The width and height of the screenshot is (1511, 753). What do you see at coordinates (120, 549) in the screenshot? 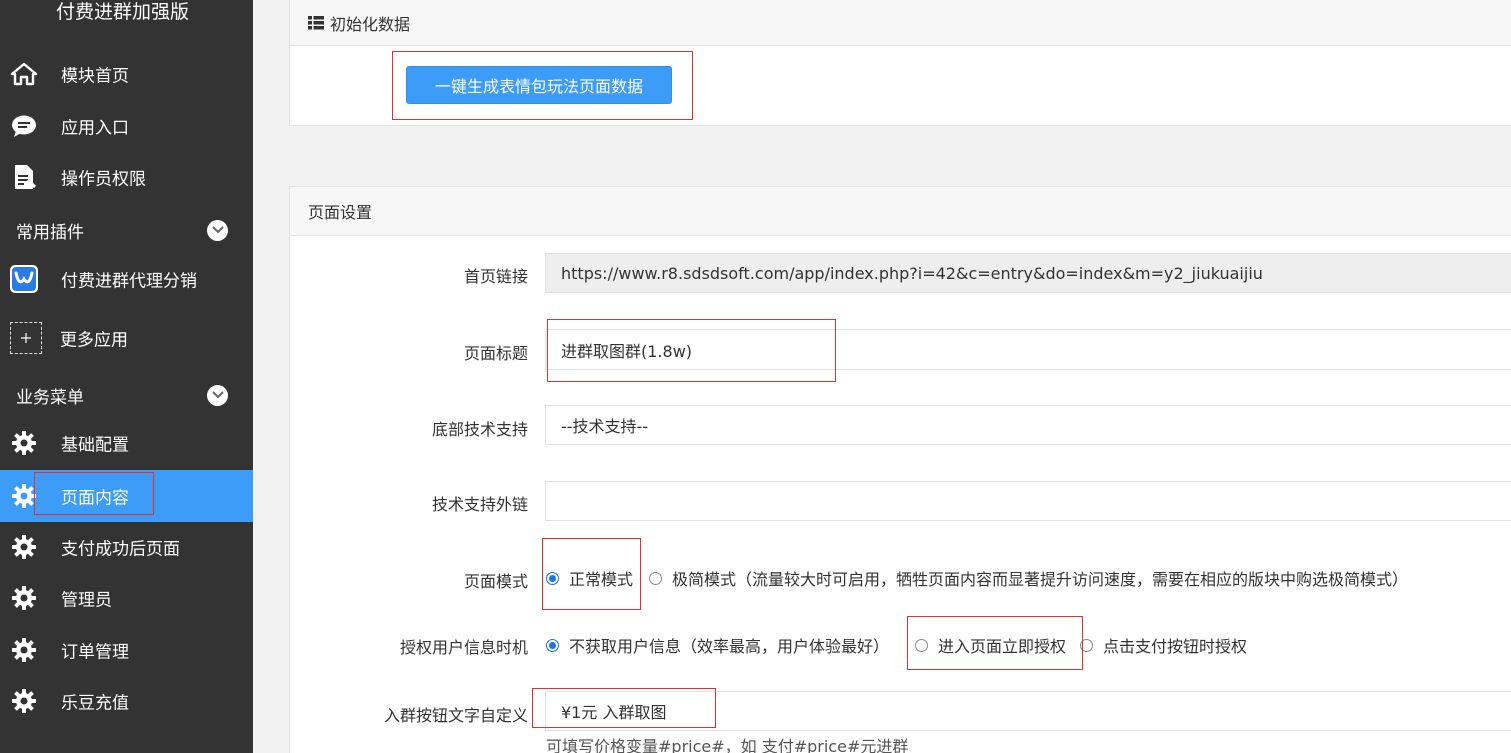
I see `sidebar-item-label: 支付成功后页面` at bounding box center [120, 549].